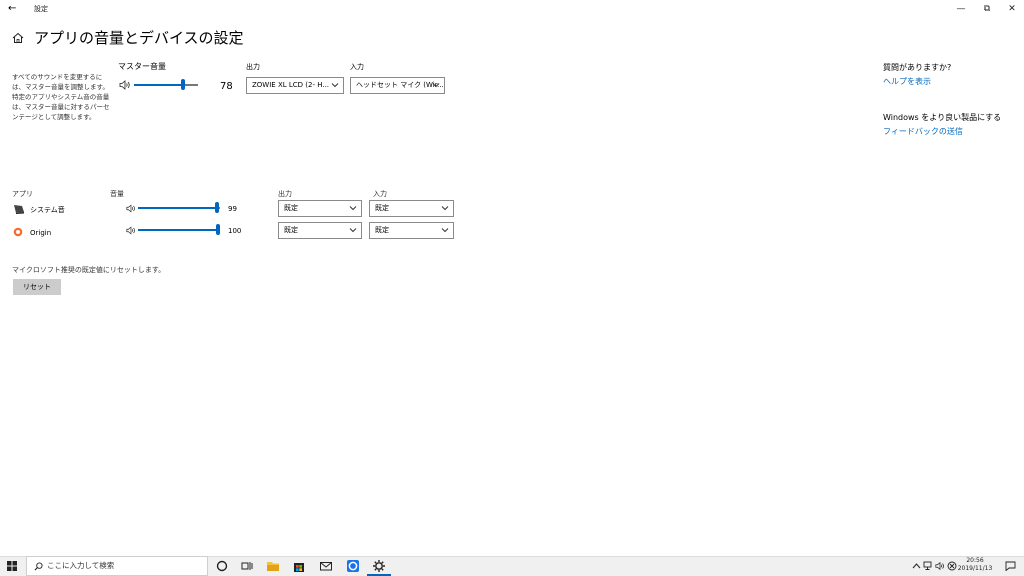  Describe the element at coordinates (253, 67) in the screenshot. I see `master-output-label: 出力` at that location.